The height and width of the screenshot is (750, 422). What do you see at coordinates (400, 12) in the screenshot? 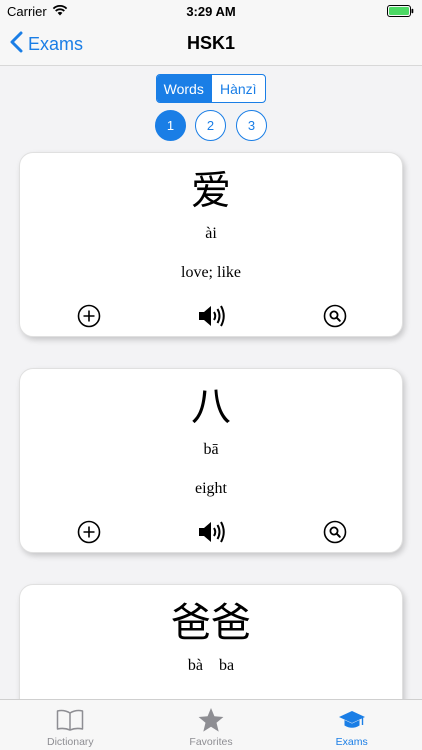
I see `battery-icon` at bounding box center [400, 12].